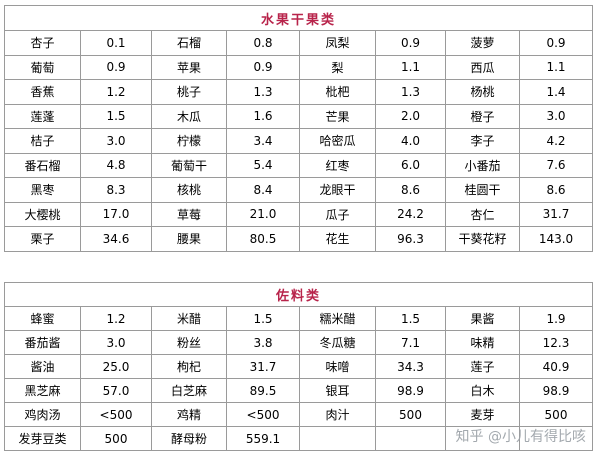 The image size is (600, 456). Describe the element at coordinates (263, 43) in the screenshot. I see `purine-value-cell: 0.8` at that location.